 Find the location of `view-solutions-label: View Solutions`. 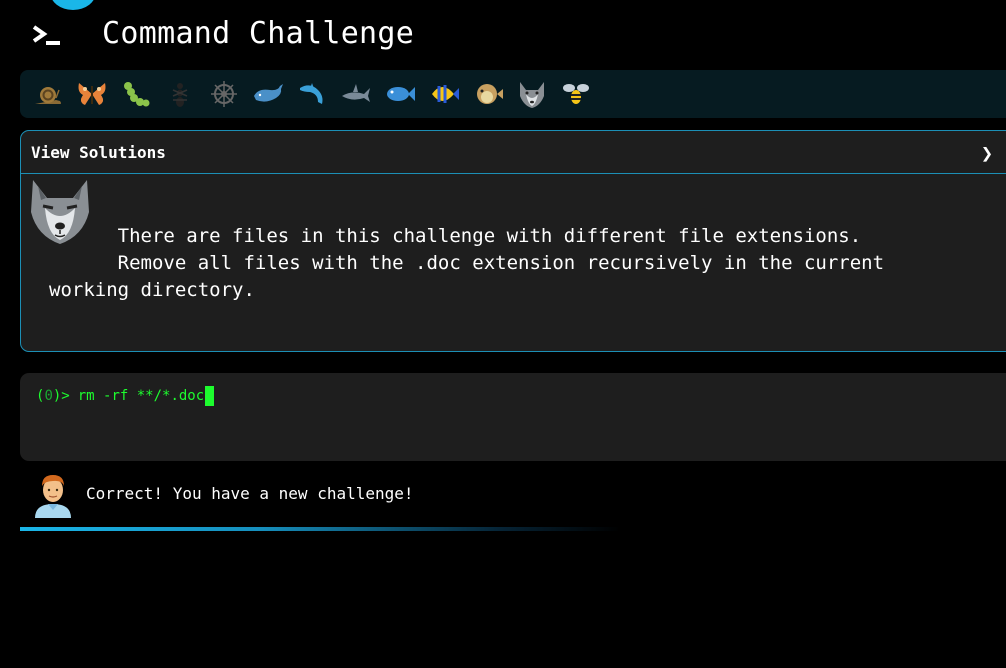

view-solutions-label: View Solutions is located at coordinates (98, 152).